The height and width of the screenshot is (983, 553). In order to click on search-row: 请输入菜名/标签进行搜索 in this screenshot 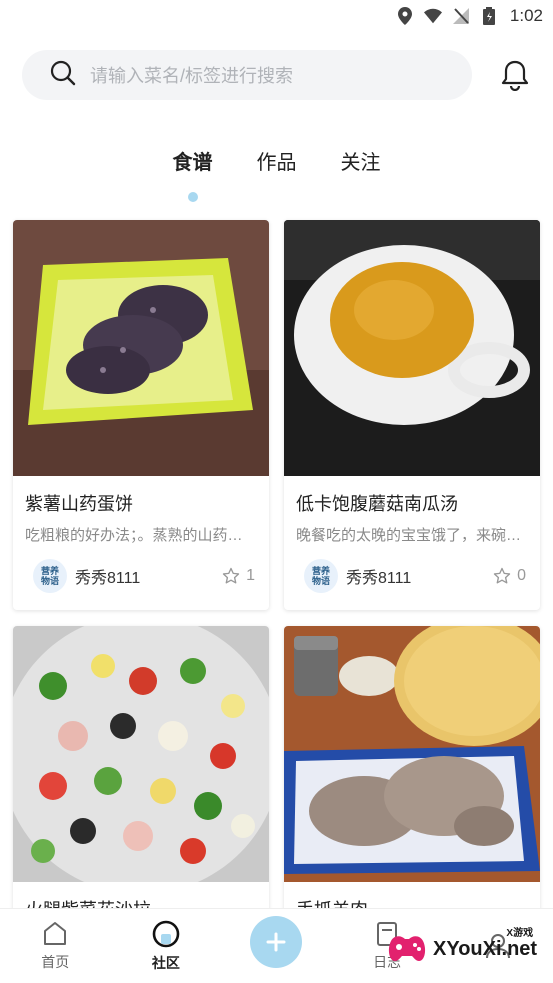, I will do `click(277, 75)`.